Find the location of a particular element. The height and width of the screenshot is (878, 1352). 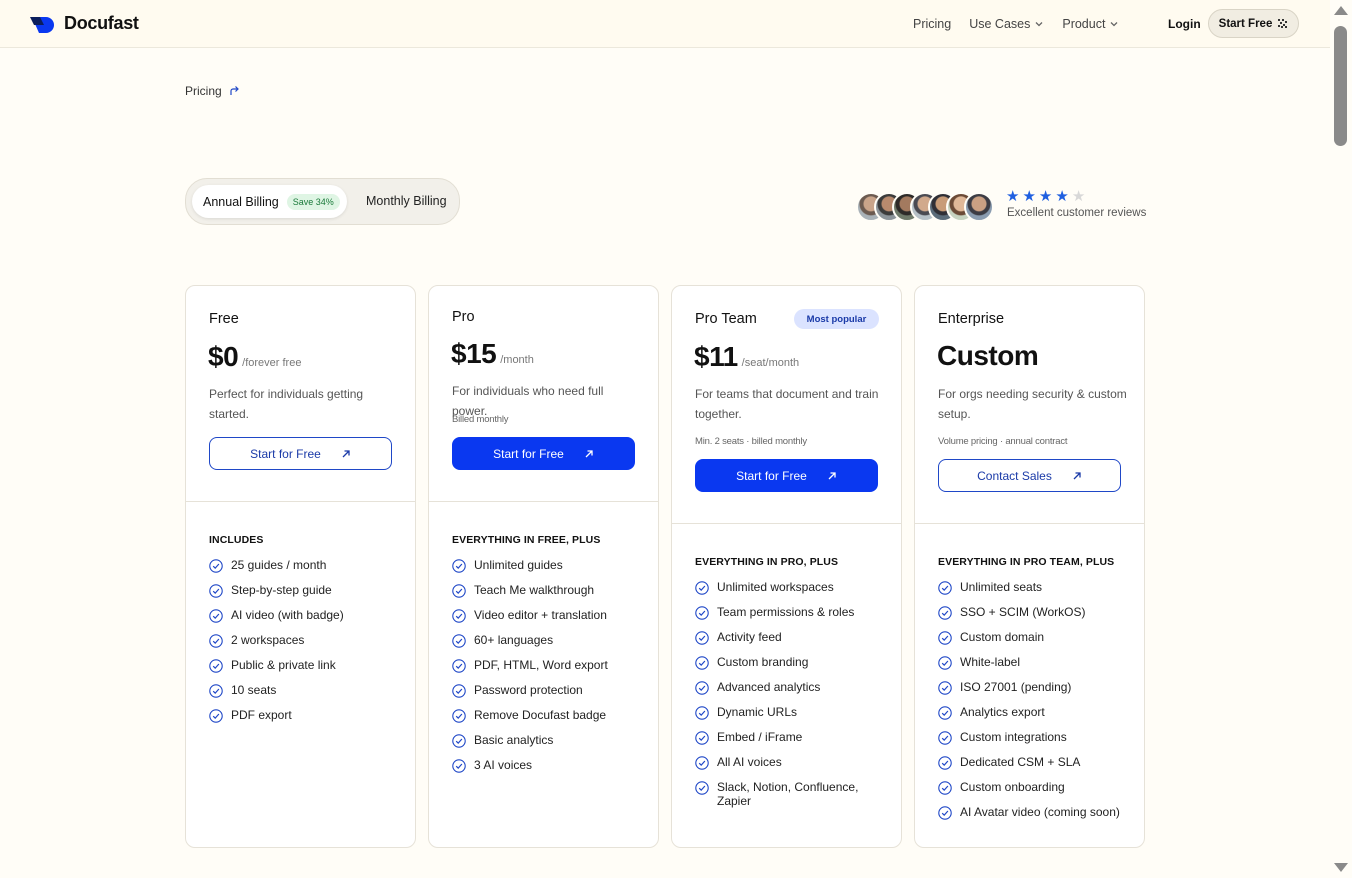

feature-item: Remove Docufast badge is located at coordinates (547, 715).